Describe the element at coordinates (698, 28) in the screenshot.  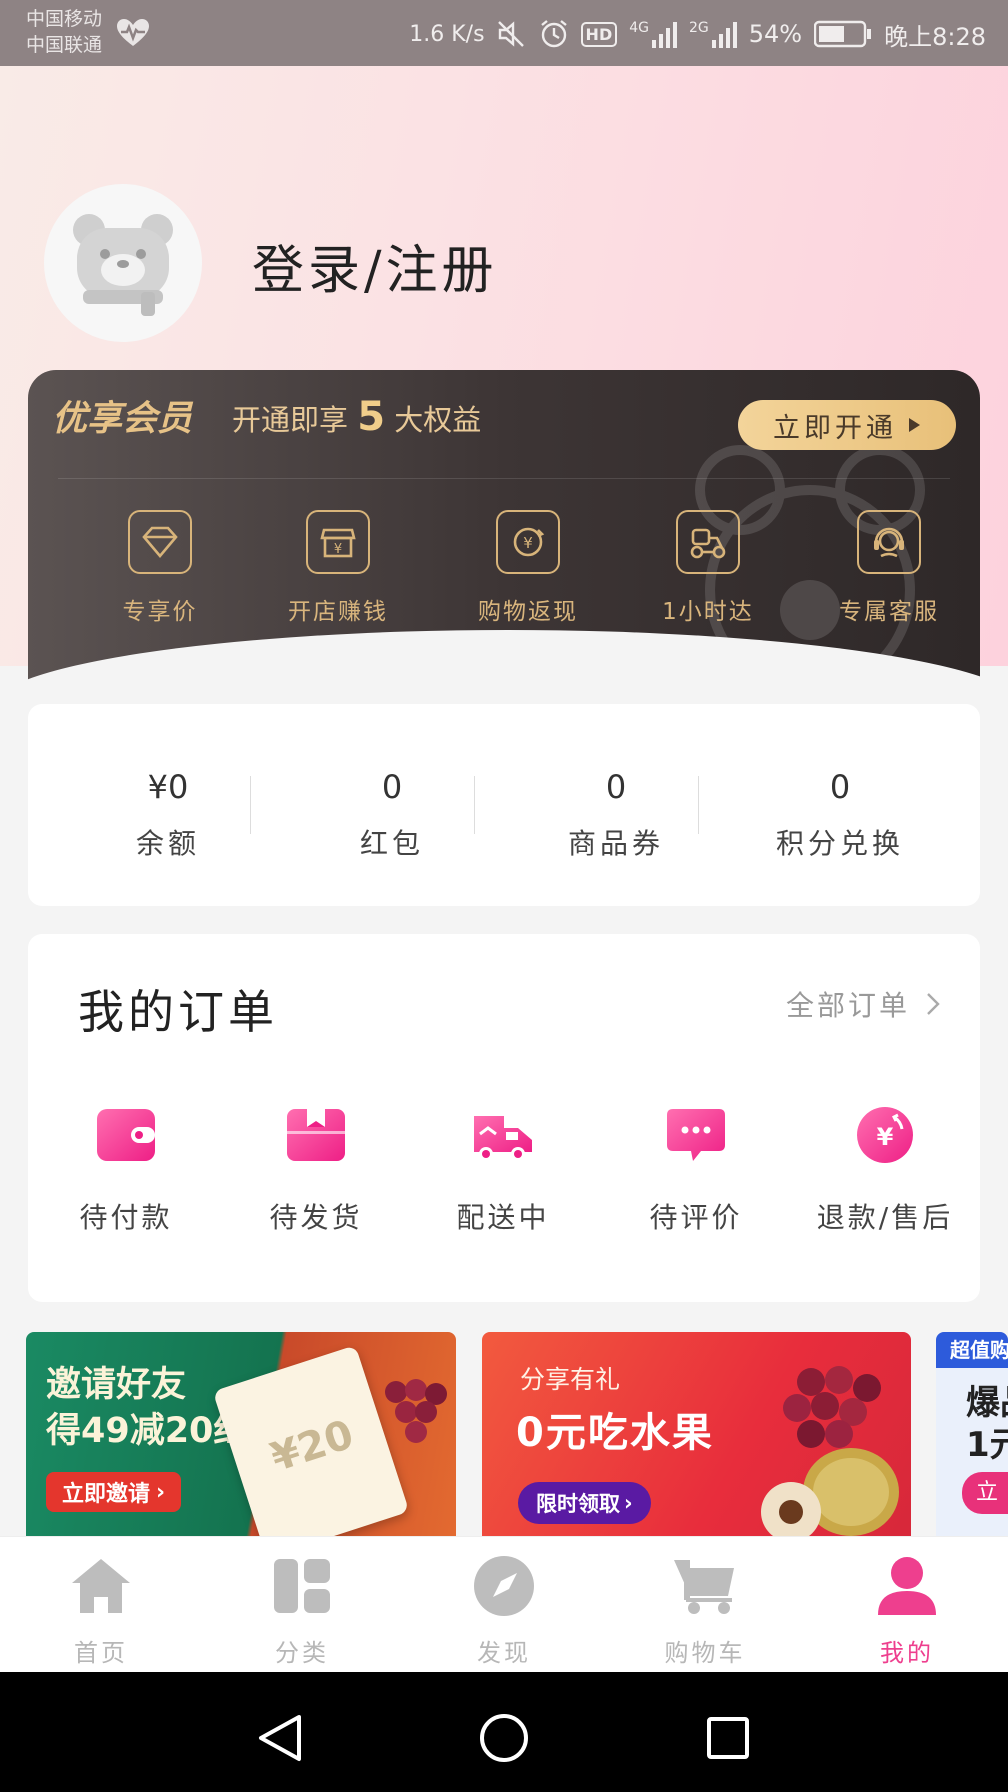
I see `network-2g-label: 2G` at that location.